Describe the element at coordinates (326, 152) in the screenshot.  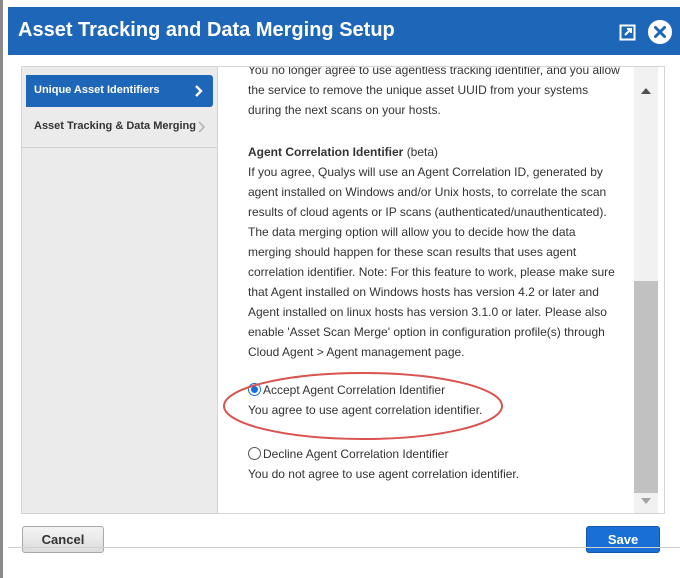
I see `section-title-text: Agent Correlation Identifier` at that location.